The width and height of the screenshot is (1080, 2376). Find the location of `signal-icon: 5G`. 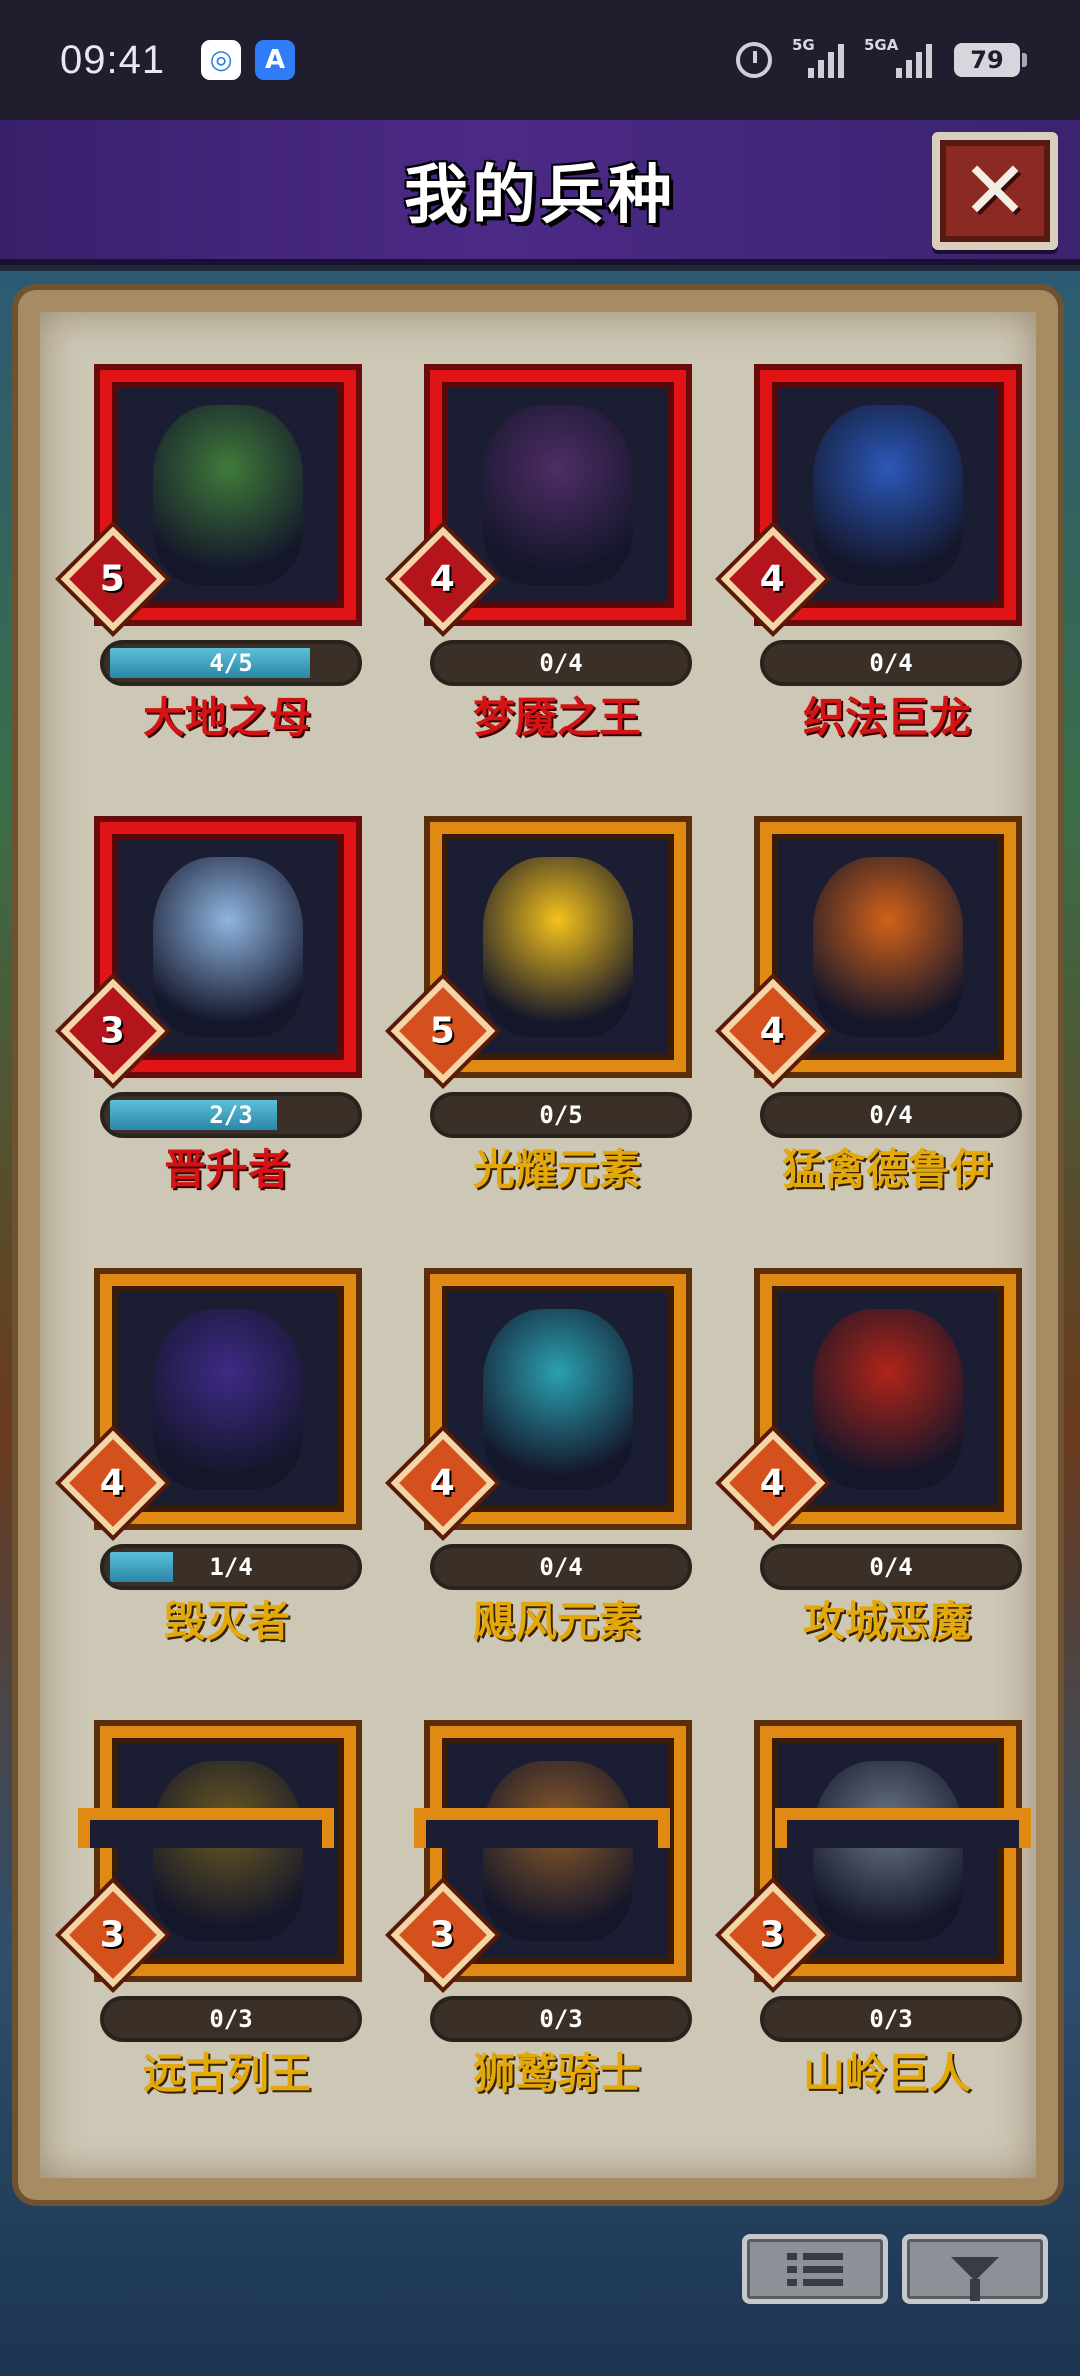

signal-icon: 5G is located at coordinates (818, 57).